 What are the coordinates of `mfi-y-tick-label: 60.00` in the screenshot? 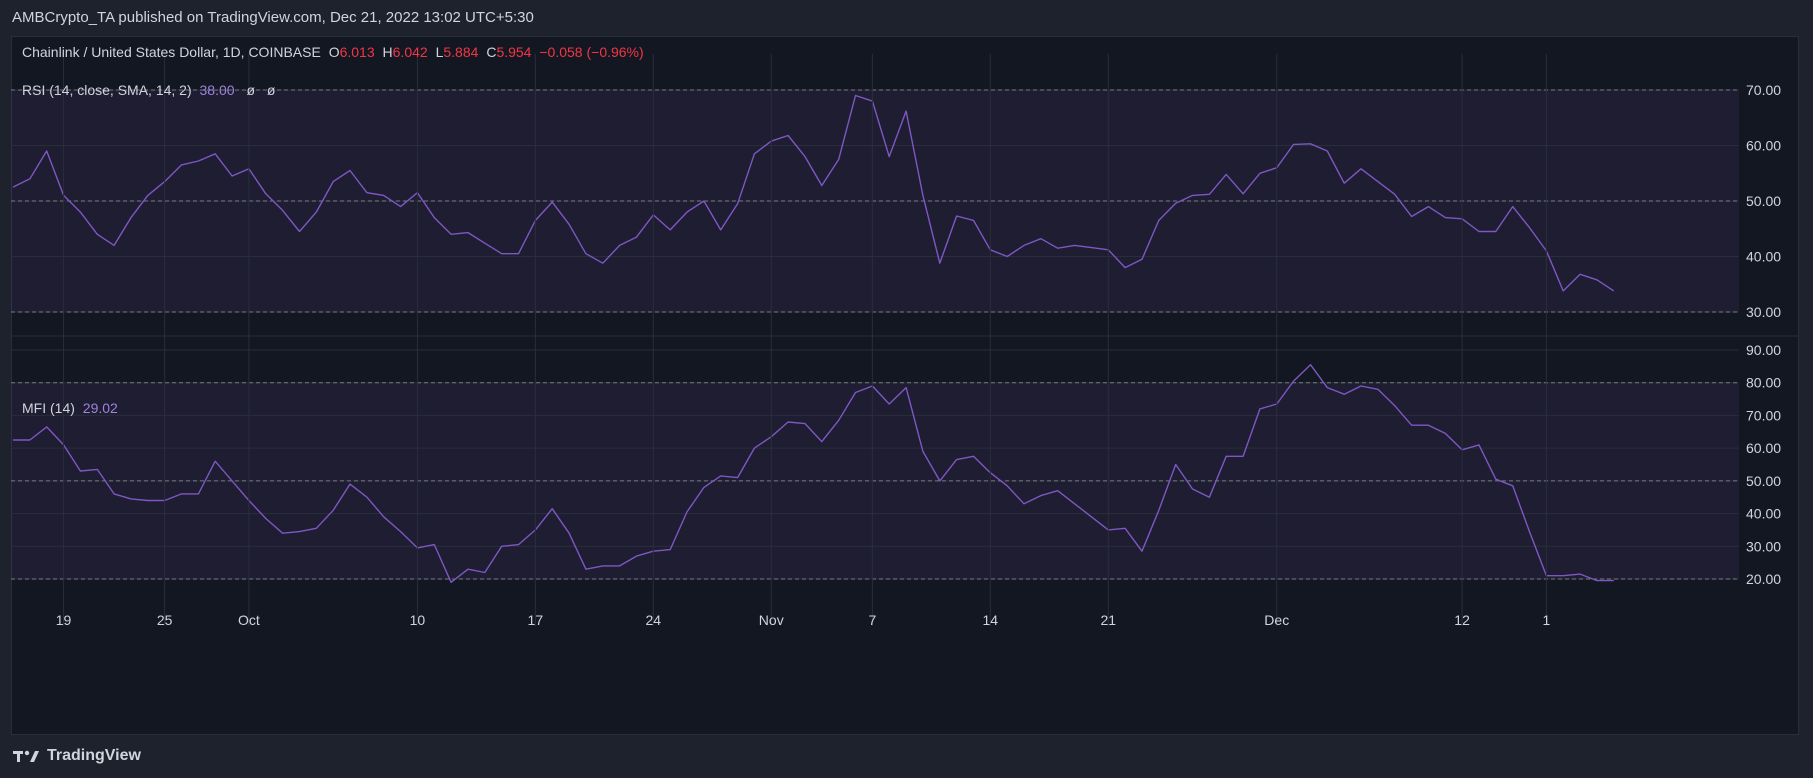 It's located at (1763, 448).